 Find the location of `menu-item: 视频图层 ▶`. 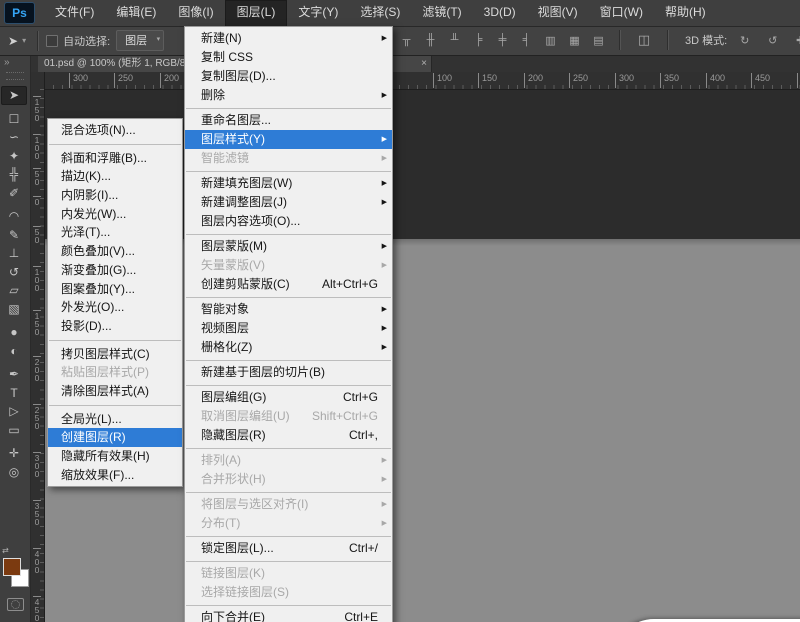

menu-item: 视频图层 ▶ is located at coordinates (288, 328).